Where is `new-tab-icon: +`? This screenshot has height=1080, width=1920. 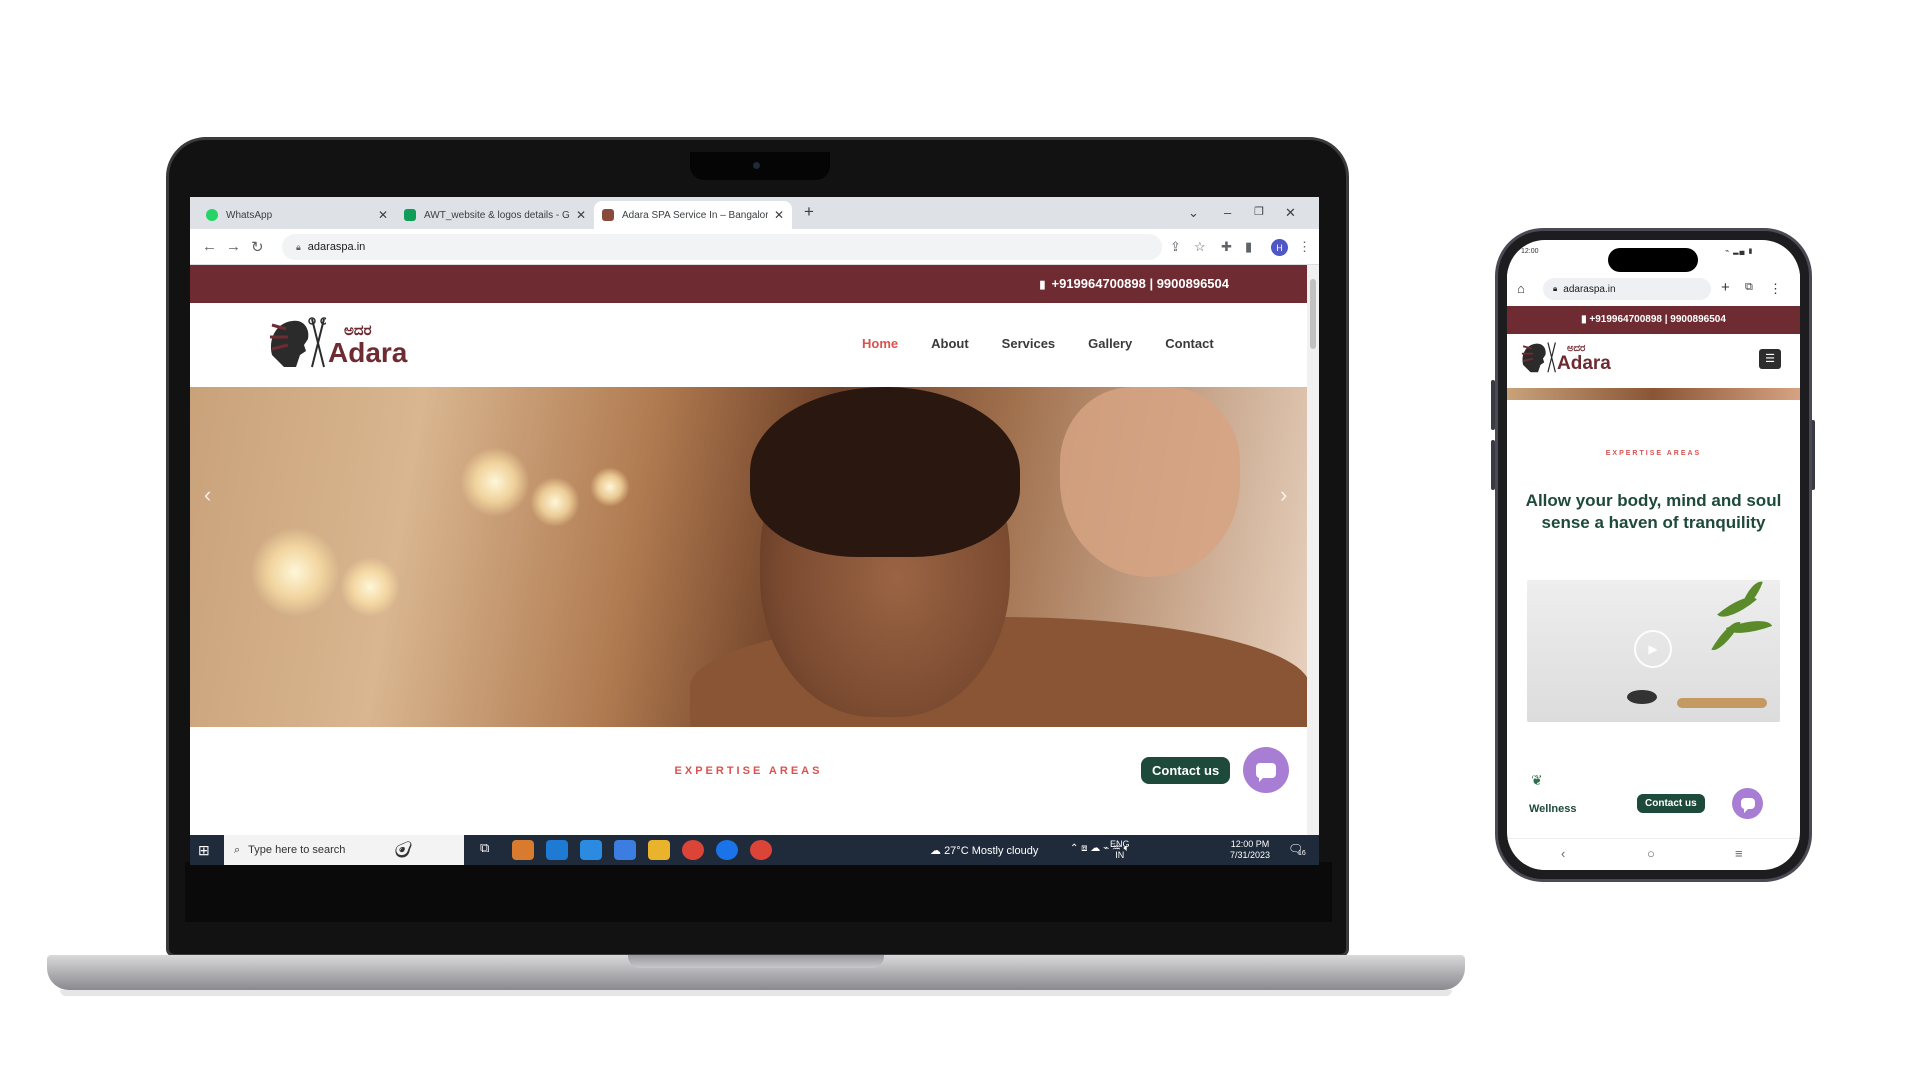
new-tab-icon: + is located at coordinates (1725, 287).